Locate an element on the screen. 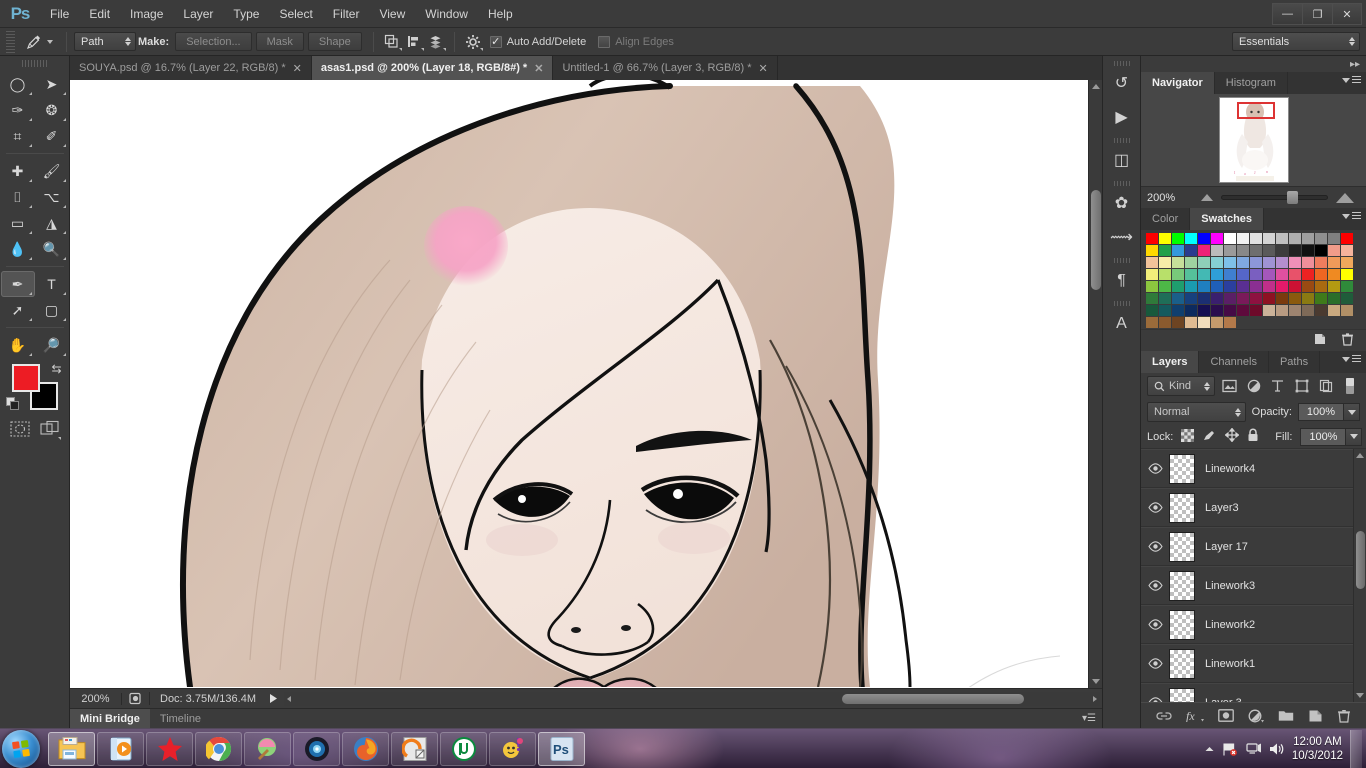  layer-filter-kind-dropdown: Kind is located at coordinates (1181, 386).